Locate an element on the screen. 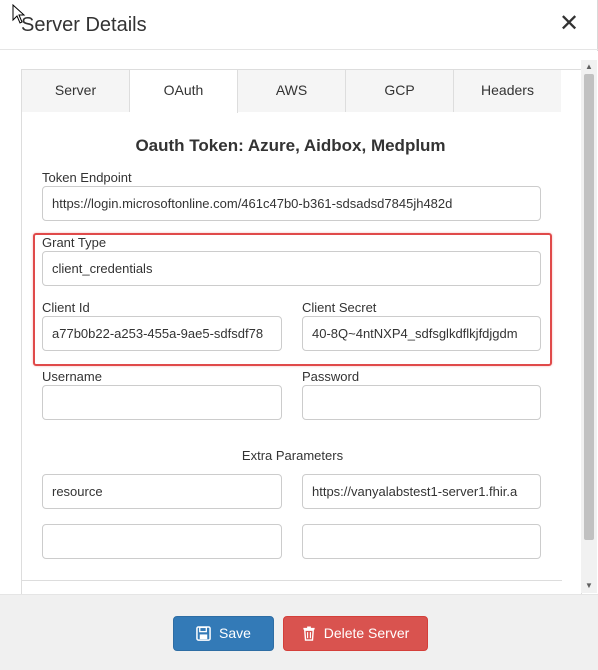  client-secret-label: Client Secret is located at coordinates (339, 307).